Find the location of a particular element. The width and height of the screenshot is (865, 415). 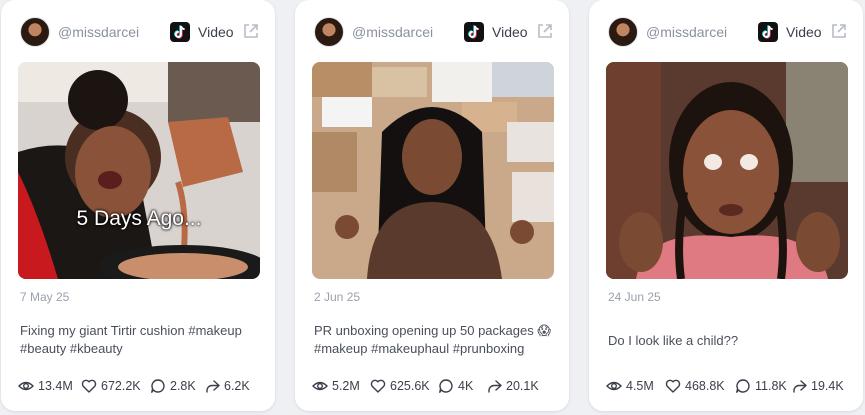

caption-line: #makeup #makeuphaul #prunboxing is located at coordinates (419, 348).